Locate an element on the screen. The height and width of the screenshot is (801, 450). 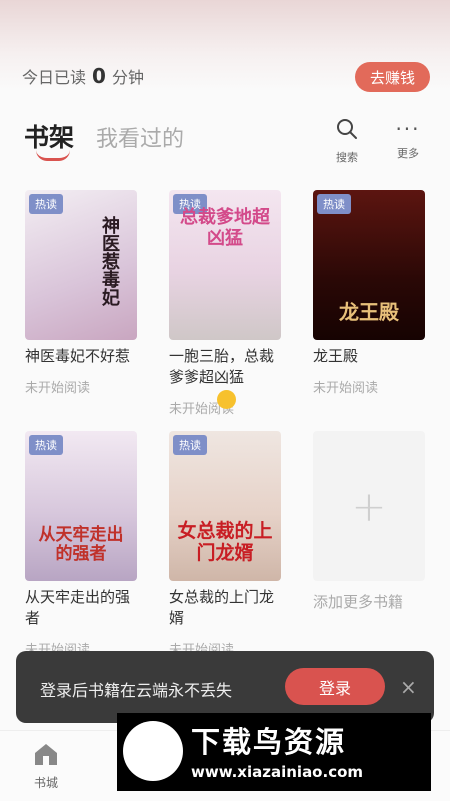
book-cover: 热读 龙王殿 is located at coordinates (369, 265).